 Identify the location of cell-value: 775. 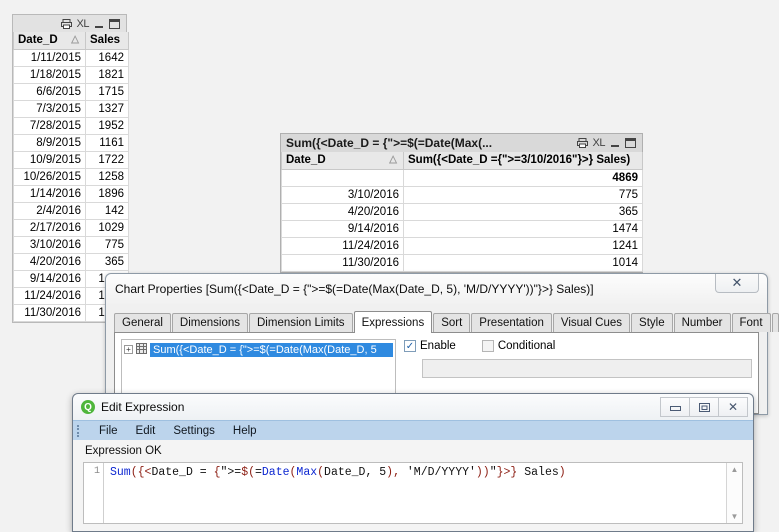
(523, 194).